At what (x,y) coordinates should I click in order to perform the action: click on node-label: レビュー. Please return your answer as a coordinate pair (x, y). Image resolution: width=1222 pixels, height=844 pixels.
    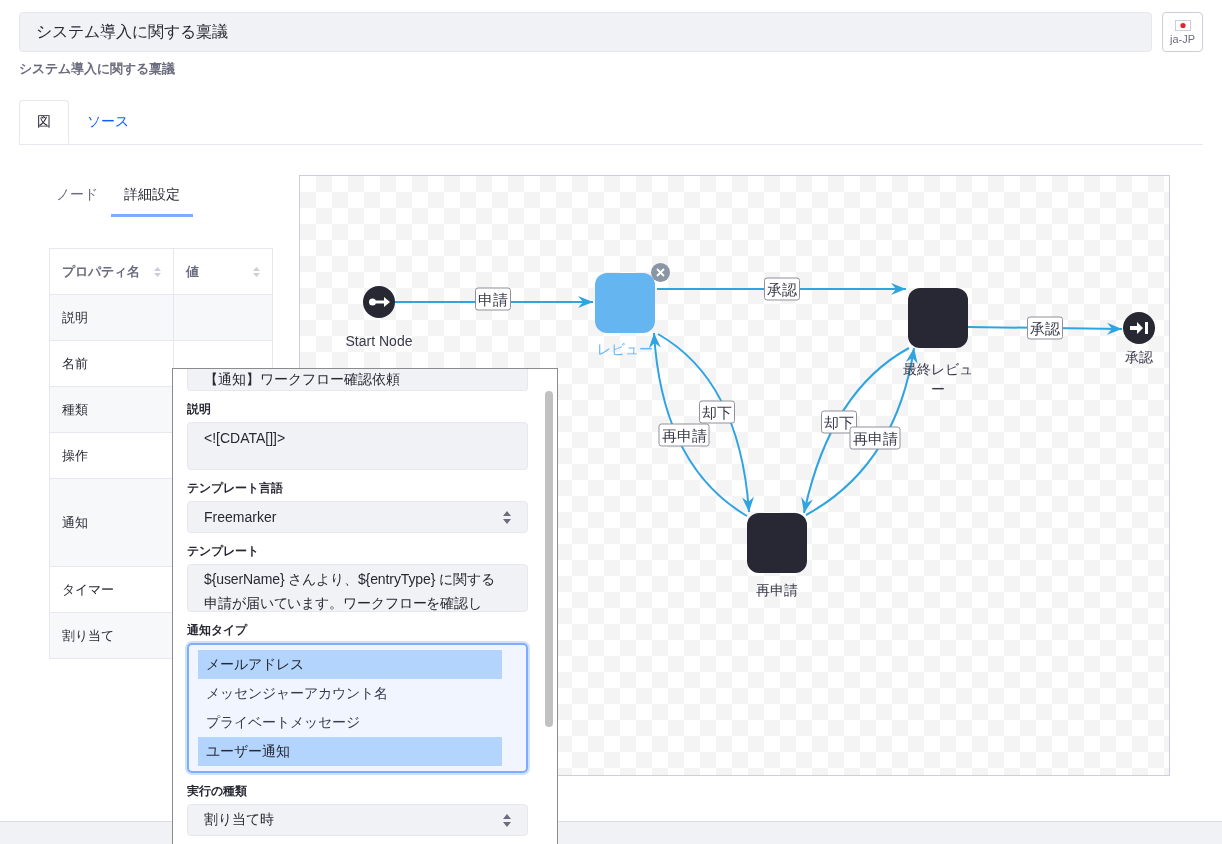
    Looking at the image, I should click on (625, 349).